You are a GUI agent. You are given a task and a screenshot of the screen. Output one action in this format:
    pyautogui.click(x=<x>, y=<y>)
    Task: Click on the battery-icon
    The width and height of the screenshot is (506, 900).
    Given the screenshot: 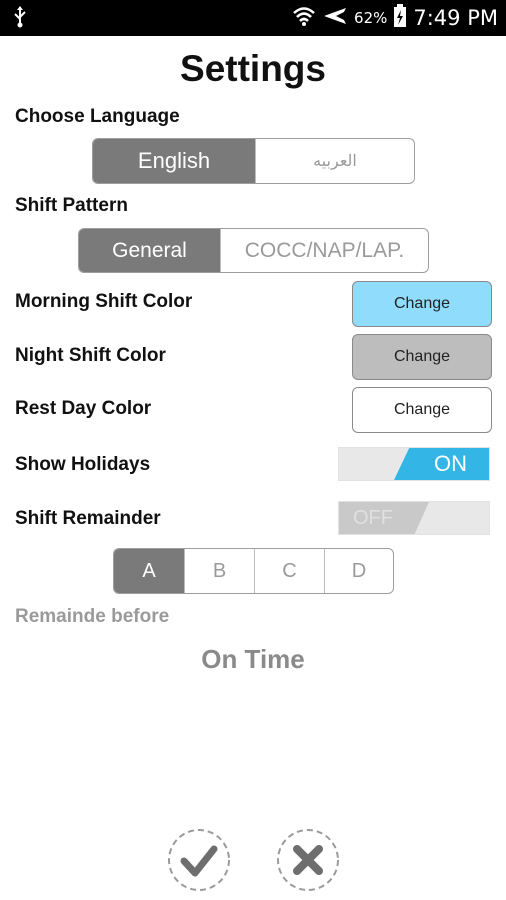 What is the action you would take?
    pyautogui.click(x=400, y=18)
    